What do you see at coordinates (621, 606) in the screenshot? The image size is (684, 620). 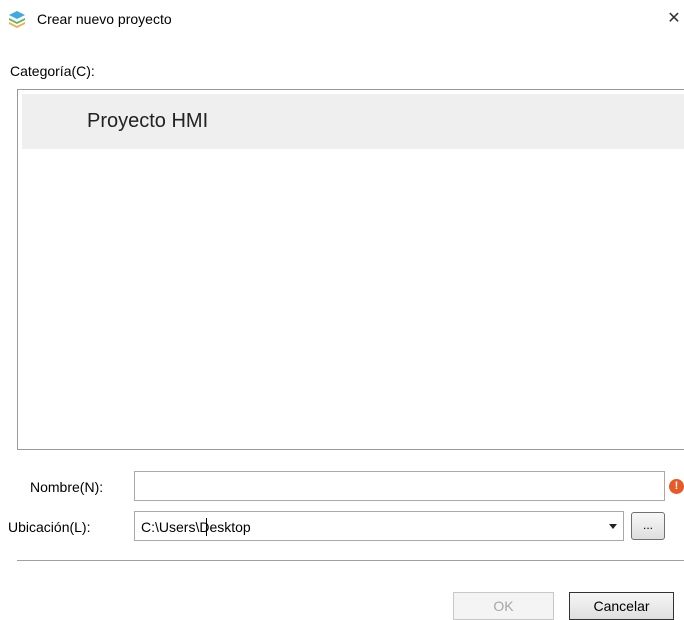 I see `cancel-button: Cancelar` at bounding box center [621, 606].